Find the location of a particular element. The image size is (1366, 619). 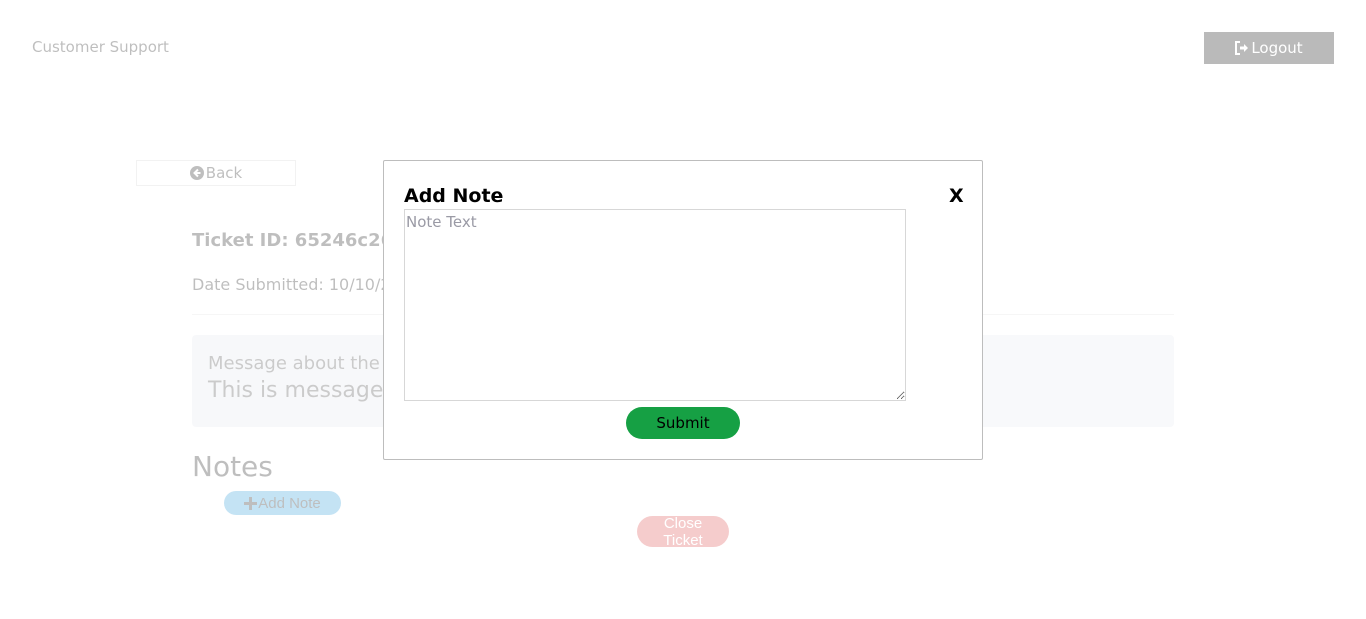

notes-heading: Notes is located at coordinates (232, 466).